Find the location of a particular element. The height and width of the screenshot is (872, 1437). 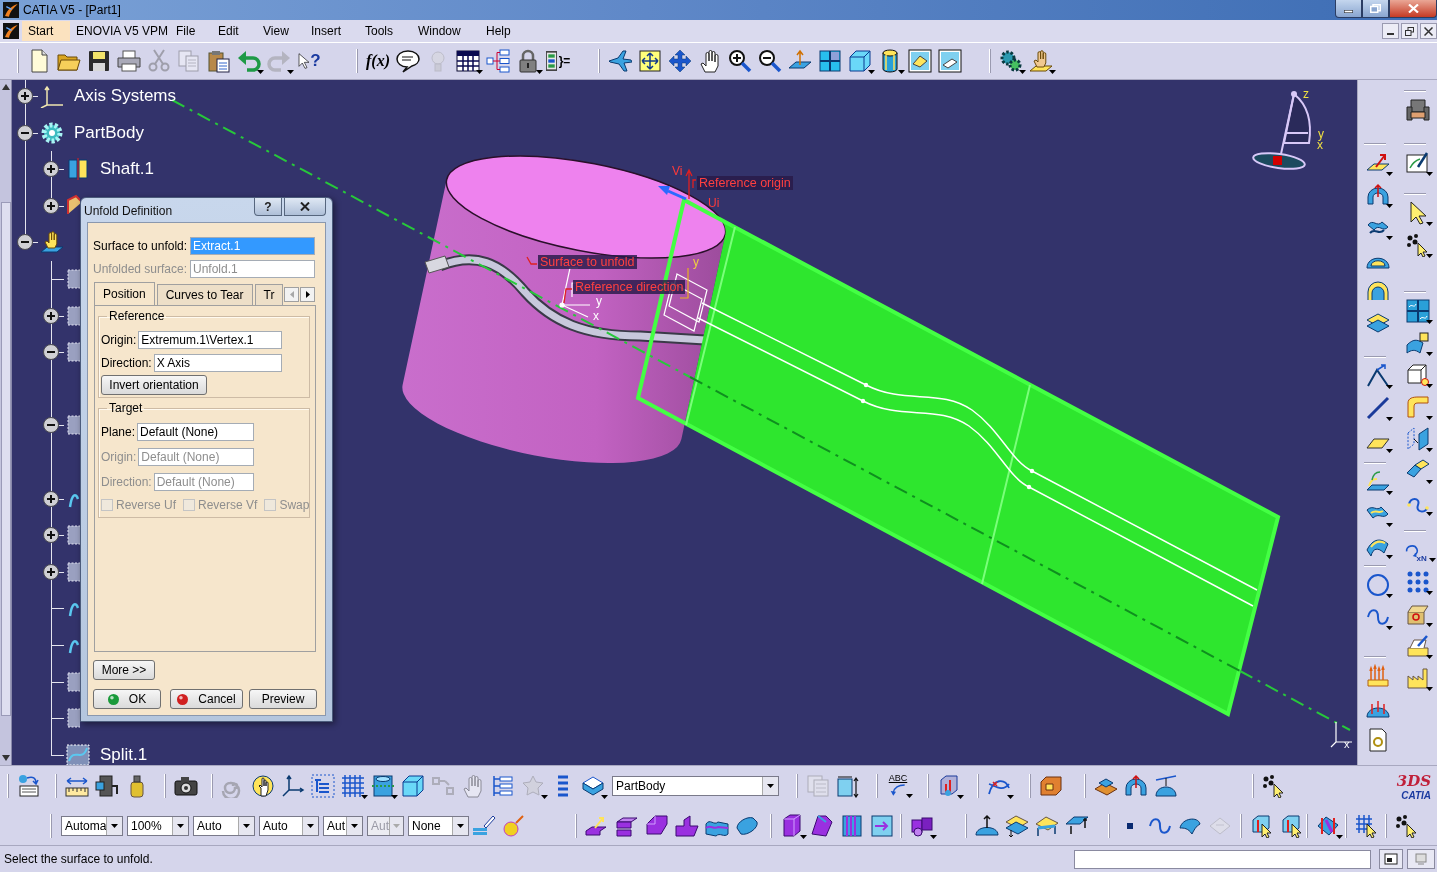

paintbrush-icon is located at coordinates (484, 825).